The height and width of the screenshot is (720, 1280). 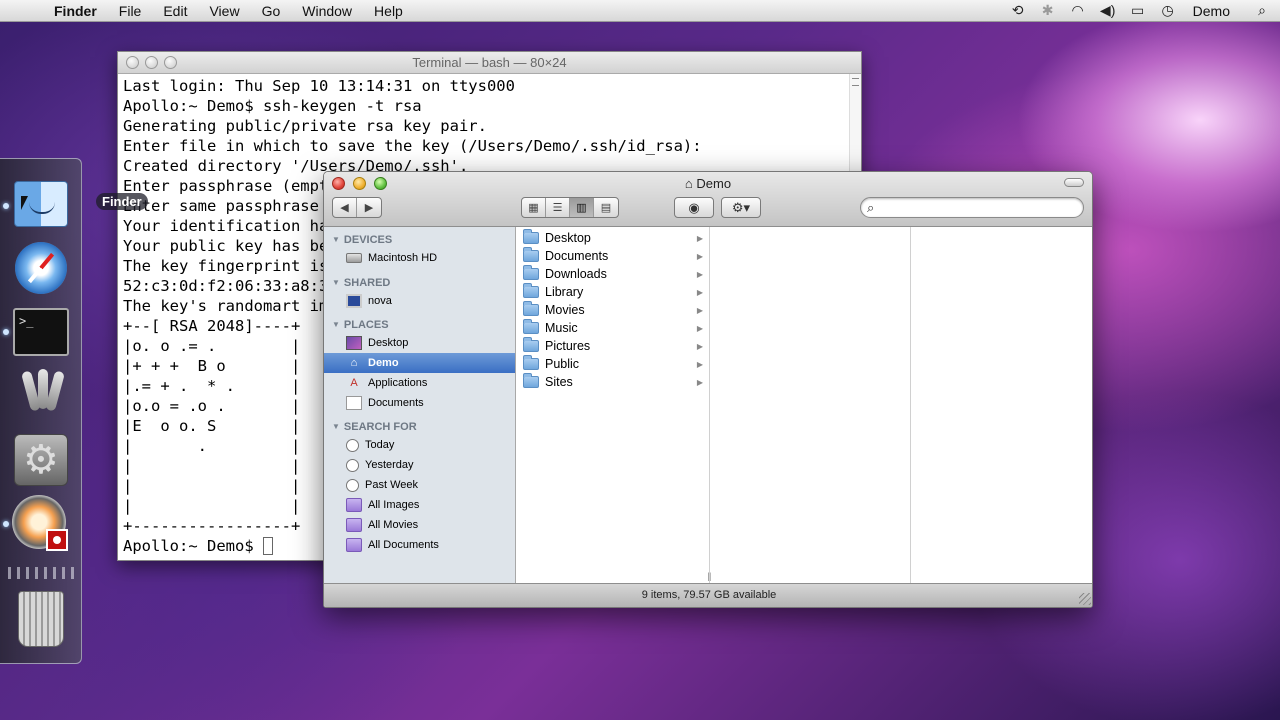 What do you see at coordinates (271, 11) in the screenshot?
I see `menu-go: Go` at bounding box center [271, 11].